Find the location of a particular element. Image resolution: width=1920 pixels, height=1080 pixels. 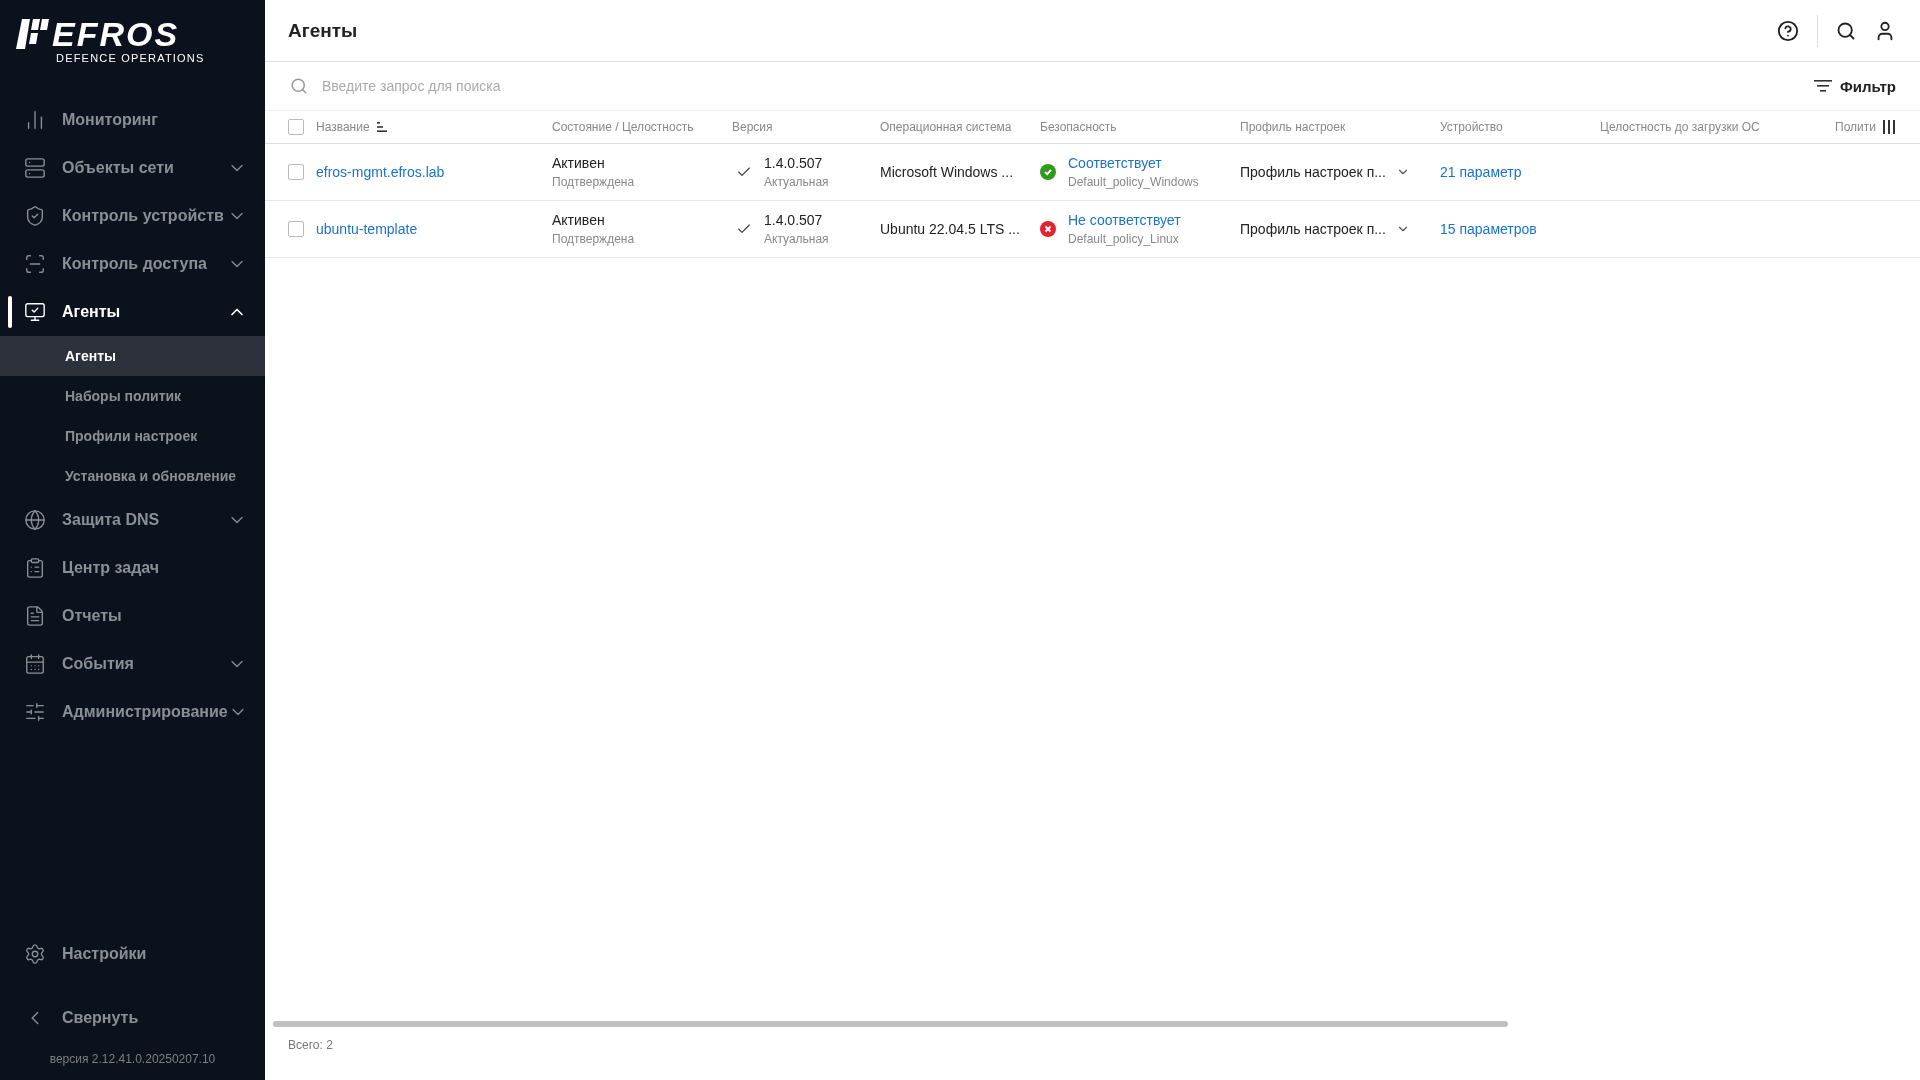

logo-tagline: DEFENCE OPERATIONS is located at coordinates (130, 58).